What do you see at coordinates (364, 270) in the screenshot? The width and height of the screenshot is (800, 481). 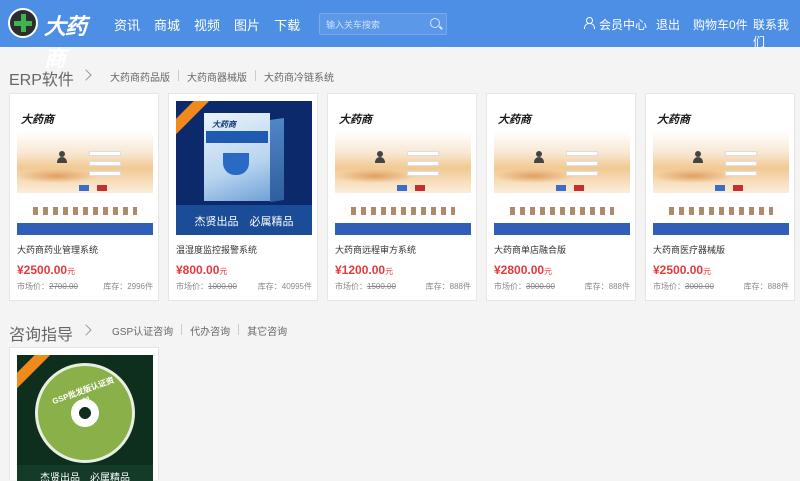 I see `product-price: ¥1200.00元` at bounding box center [364, 270].